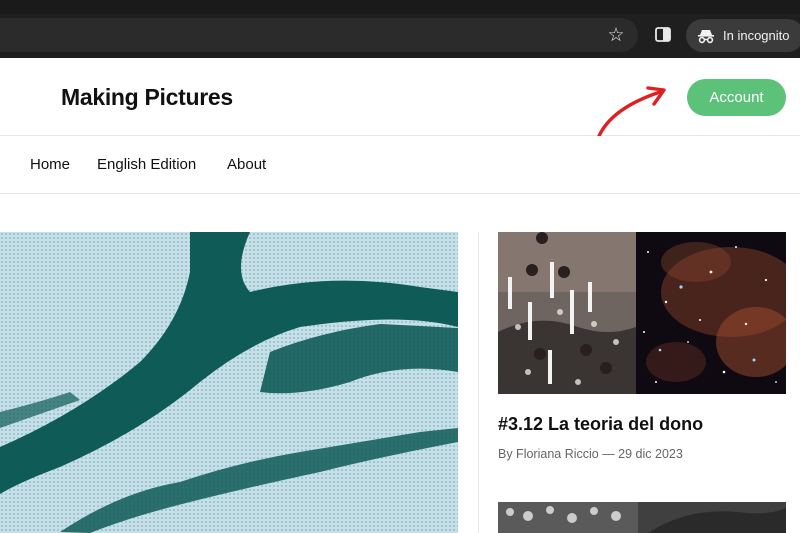  I want to click on incognito-indicator: In incognito, so click(743, 35).